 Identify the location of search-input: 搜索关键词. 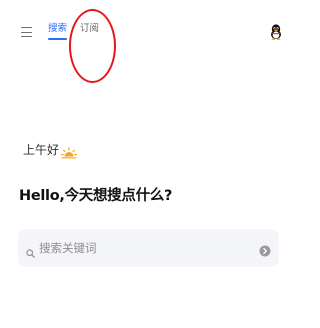
(68, 248).